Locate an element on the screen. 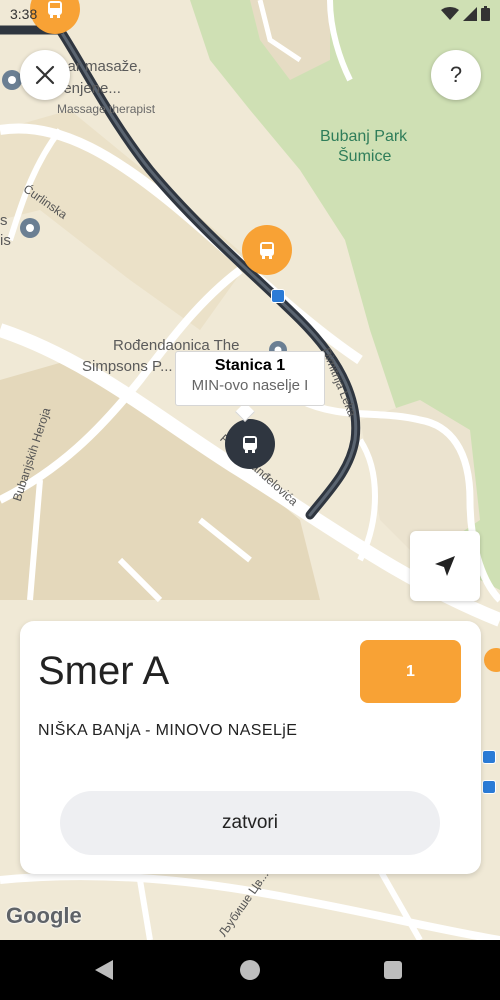 The width and height of the screenshot is (500, 1000). route-number-badge: 1 is located at coordinates (410, 671).